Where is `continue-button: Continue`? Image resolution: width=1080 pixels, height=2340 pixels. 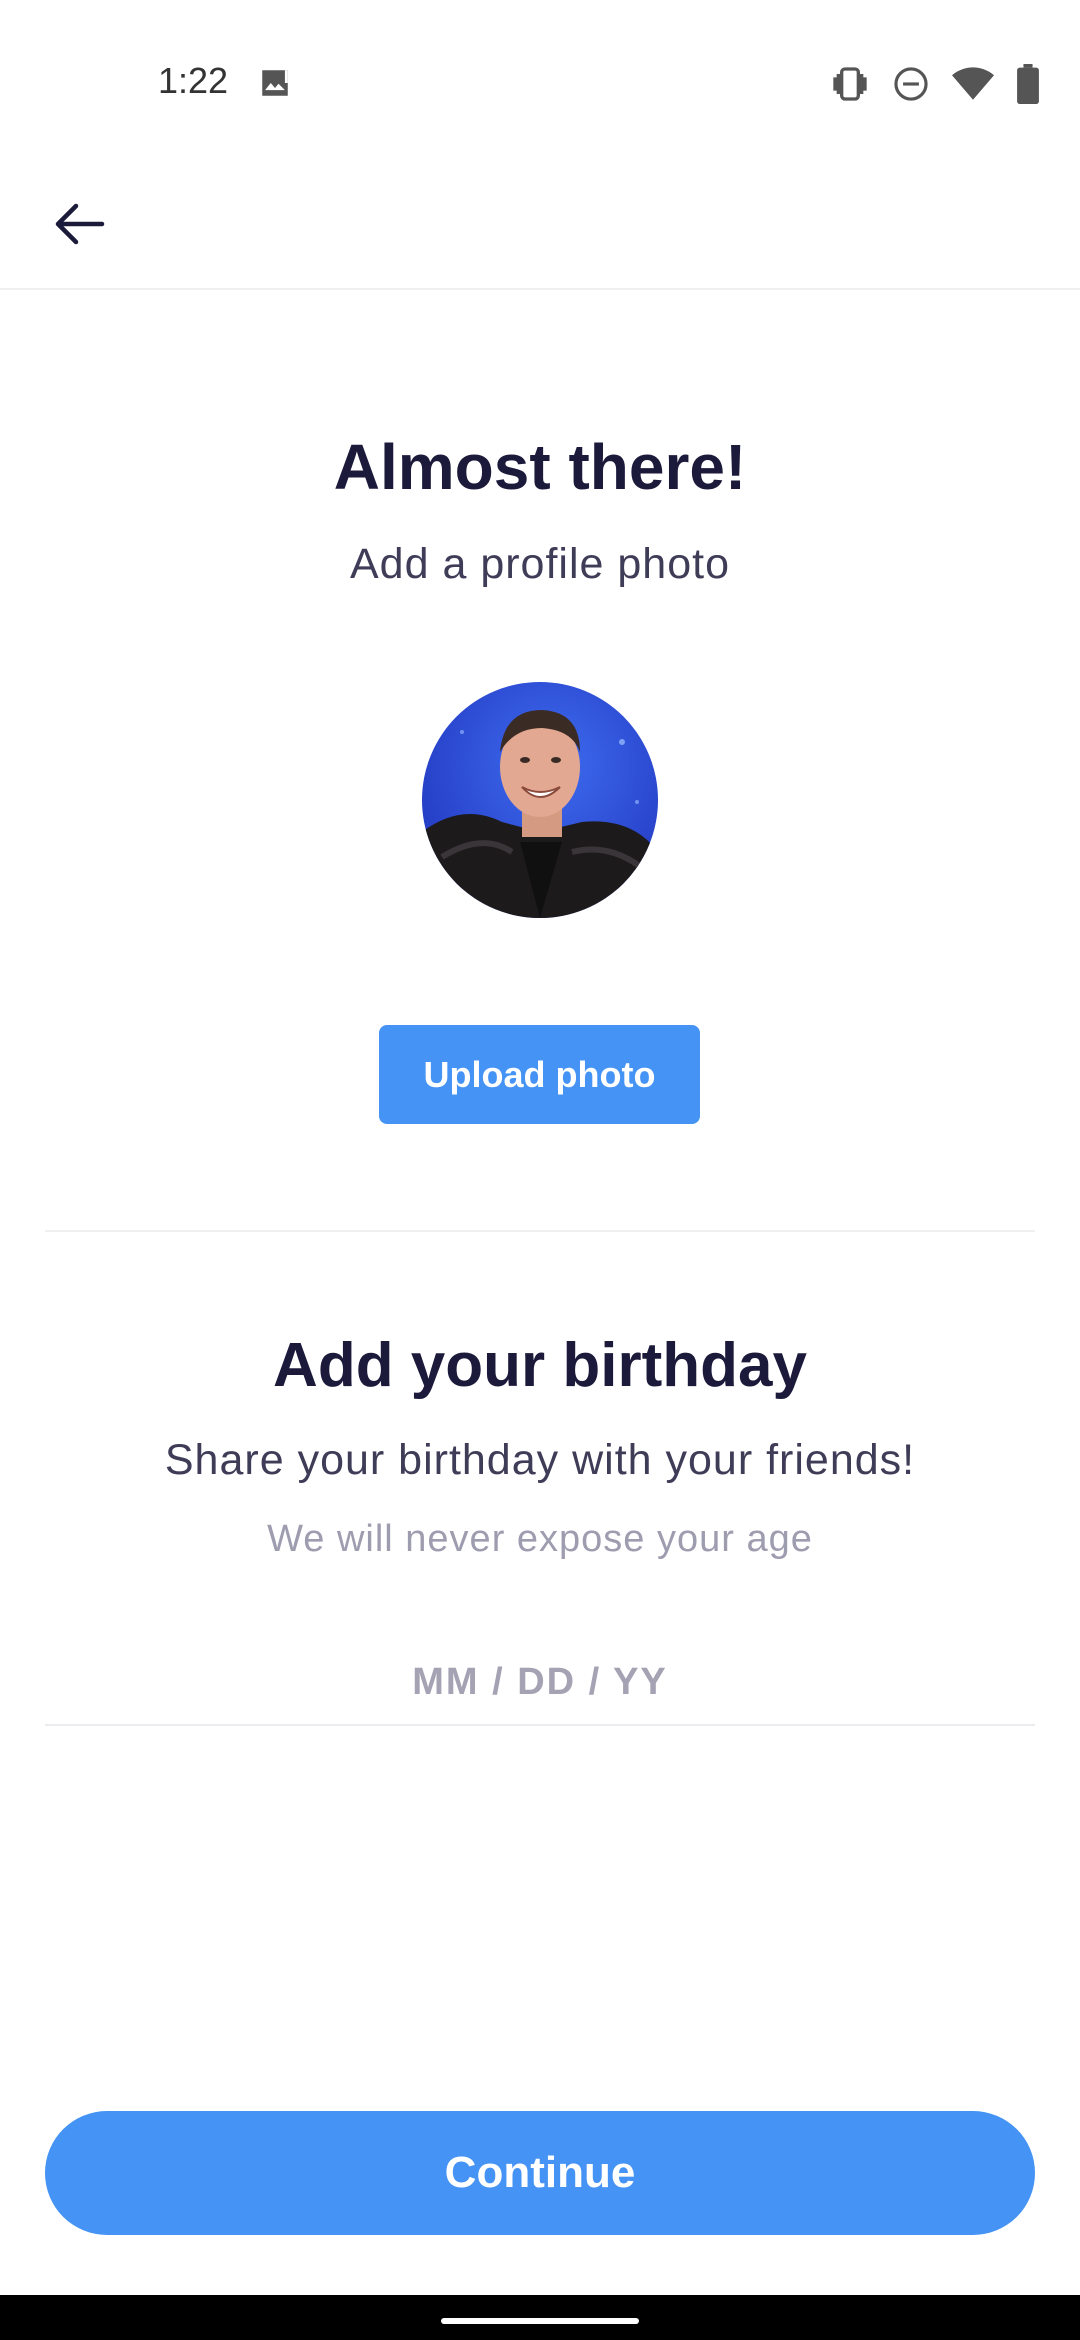
continue-button: Continue is located at coordinates (540, 2173).